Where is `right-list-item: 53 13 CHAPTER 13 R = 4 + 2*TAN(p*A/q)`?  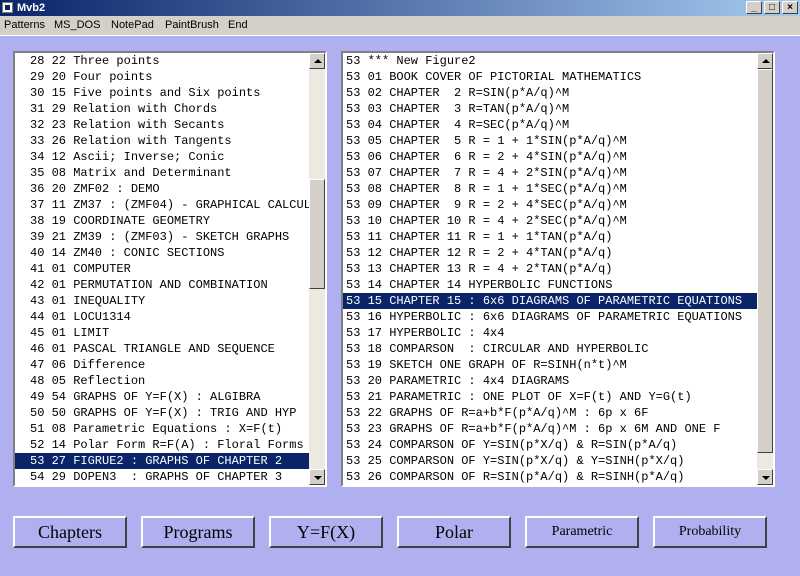 right-list-item: 53 13 CHAPTER 13 R = 4 + 2*TAN(p*A/q) is located at coordinates (558, 269).